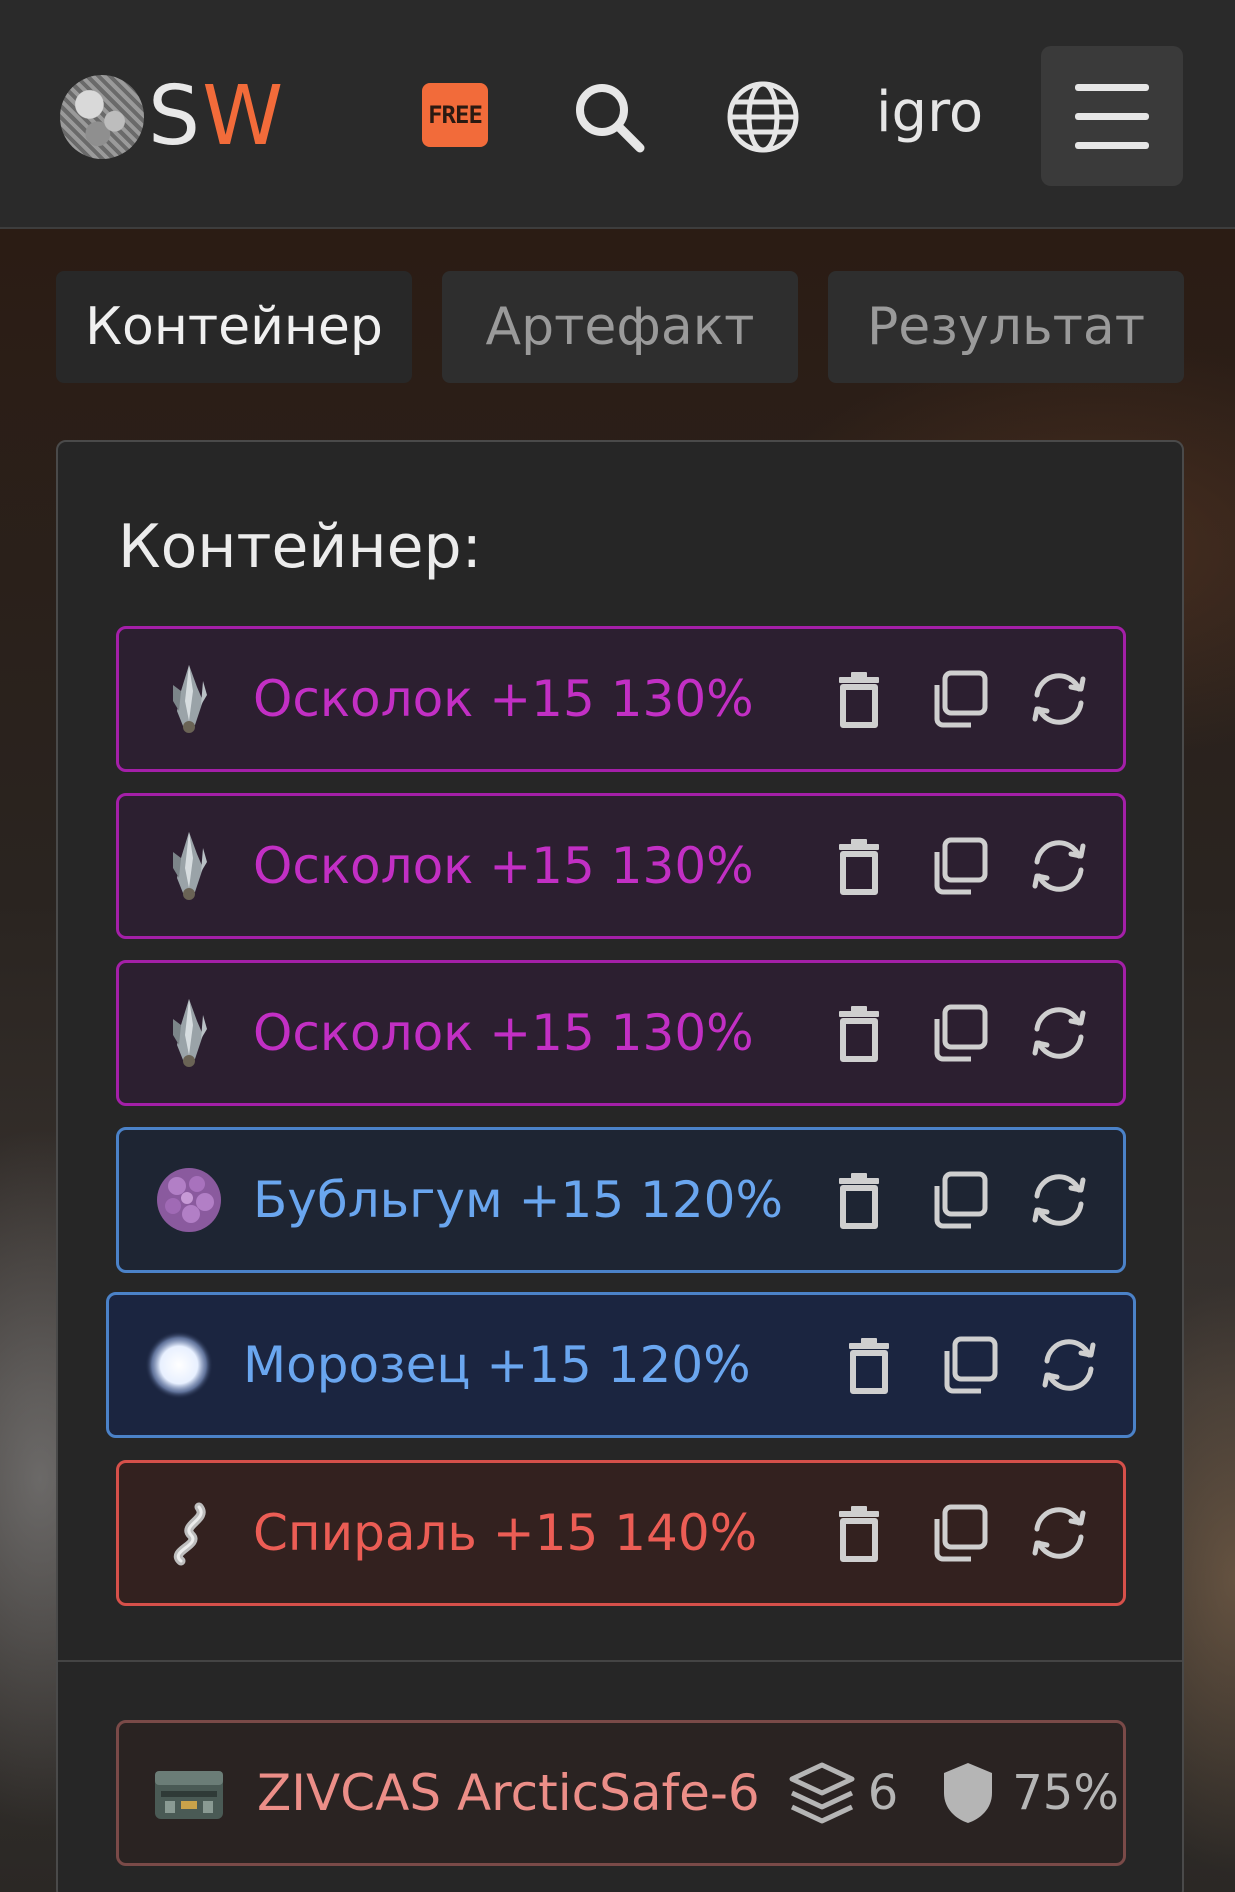 The image size is (1235, 1892). What do you see at coordinates (508, 1793) in the screenshot?
I see `container-name: ZIVCAS ArcticSafe-6` at bounding box center [508, 1793].